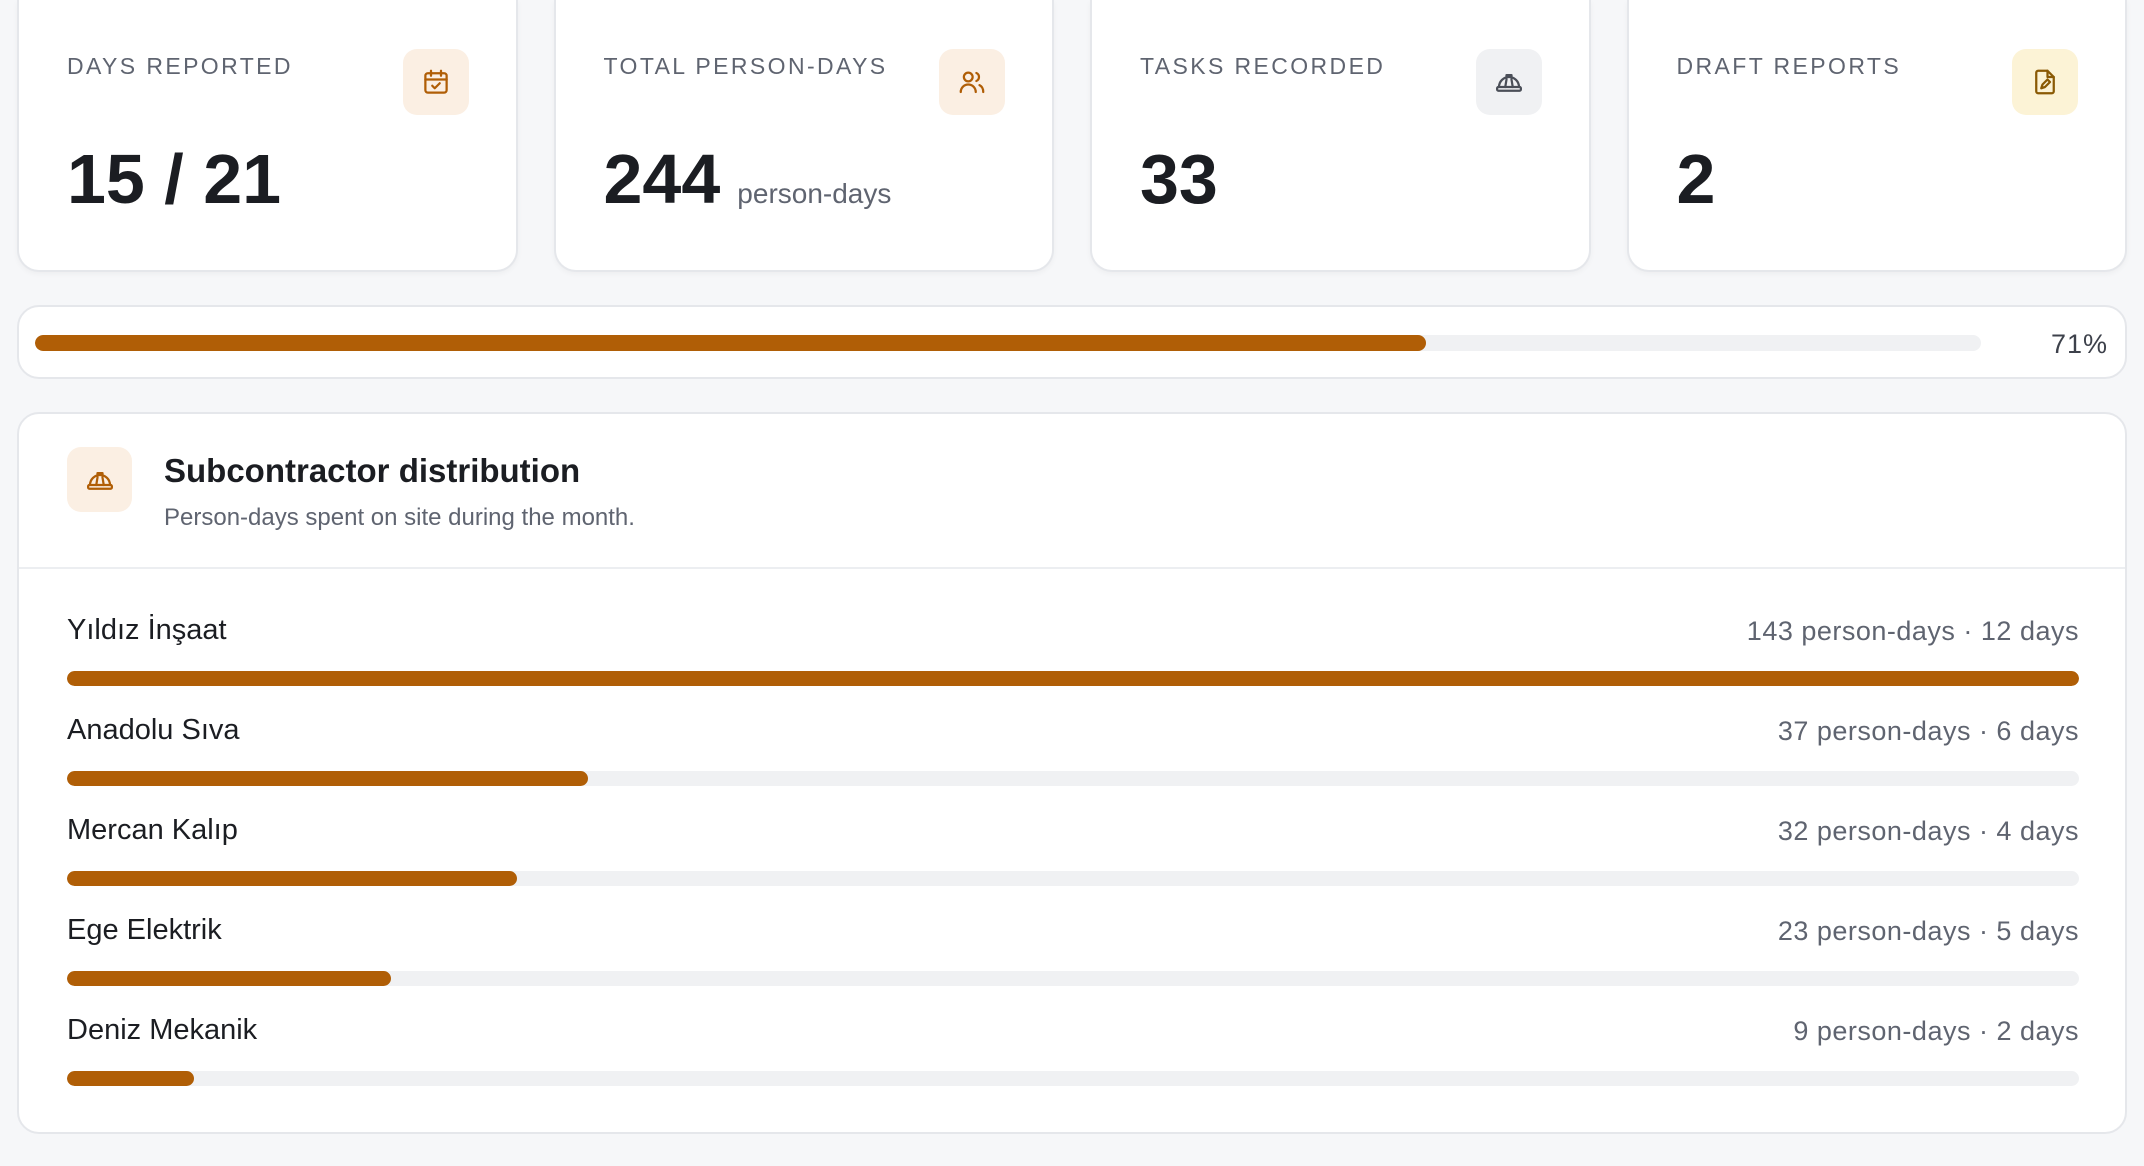 The image size is (2144, 1166). I want to click on stat-number: 244, so click(662, 179).